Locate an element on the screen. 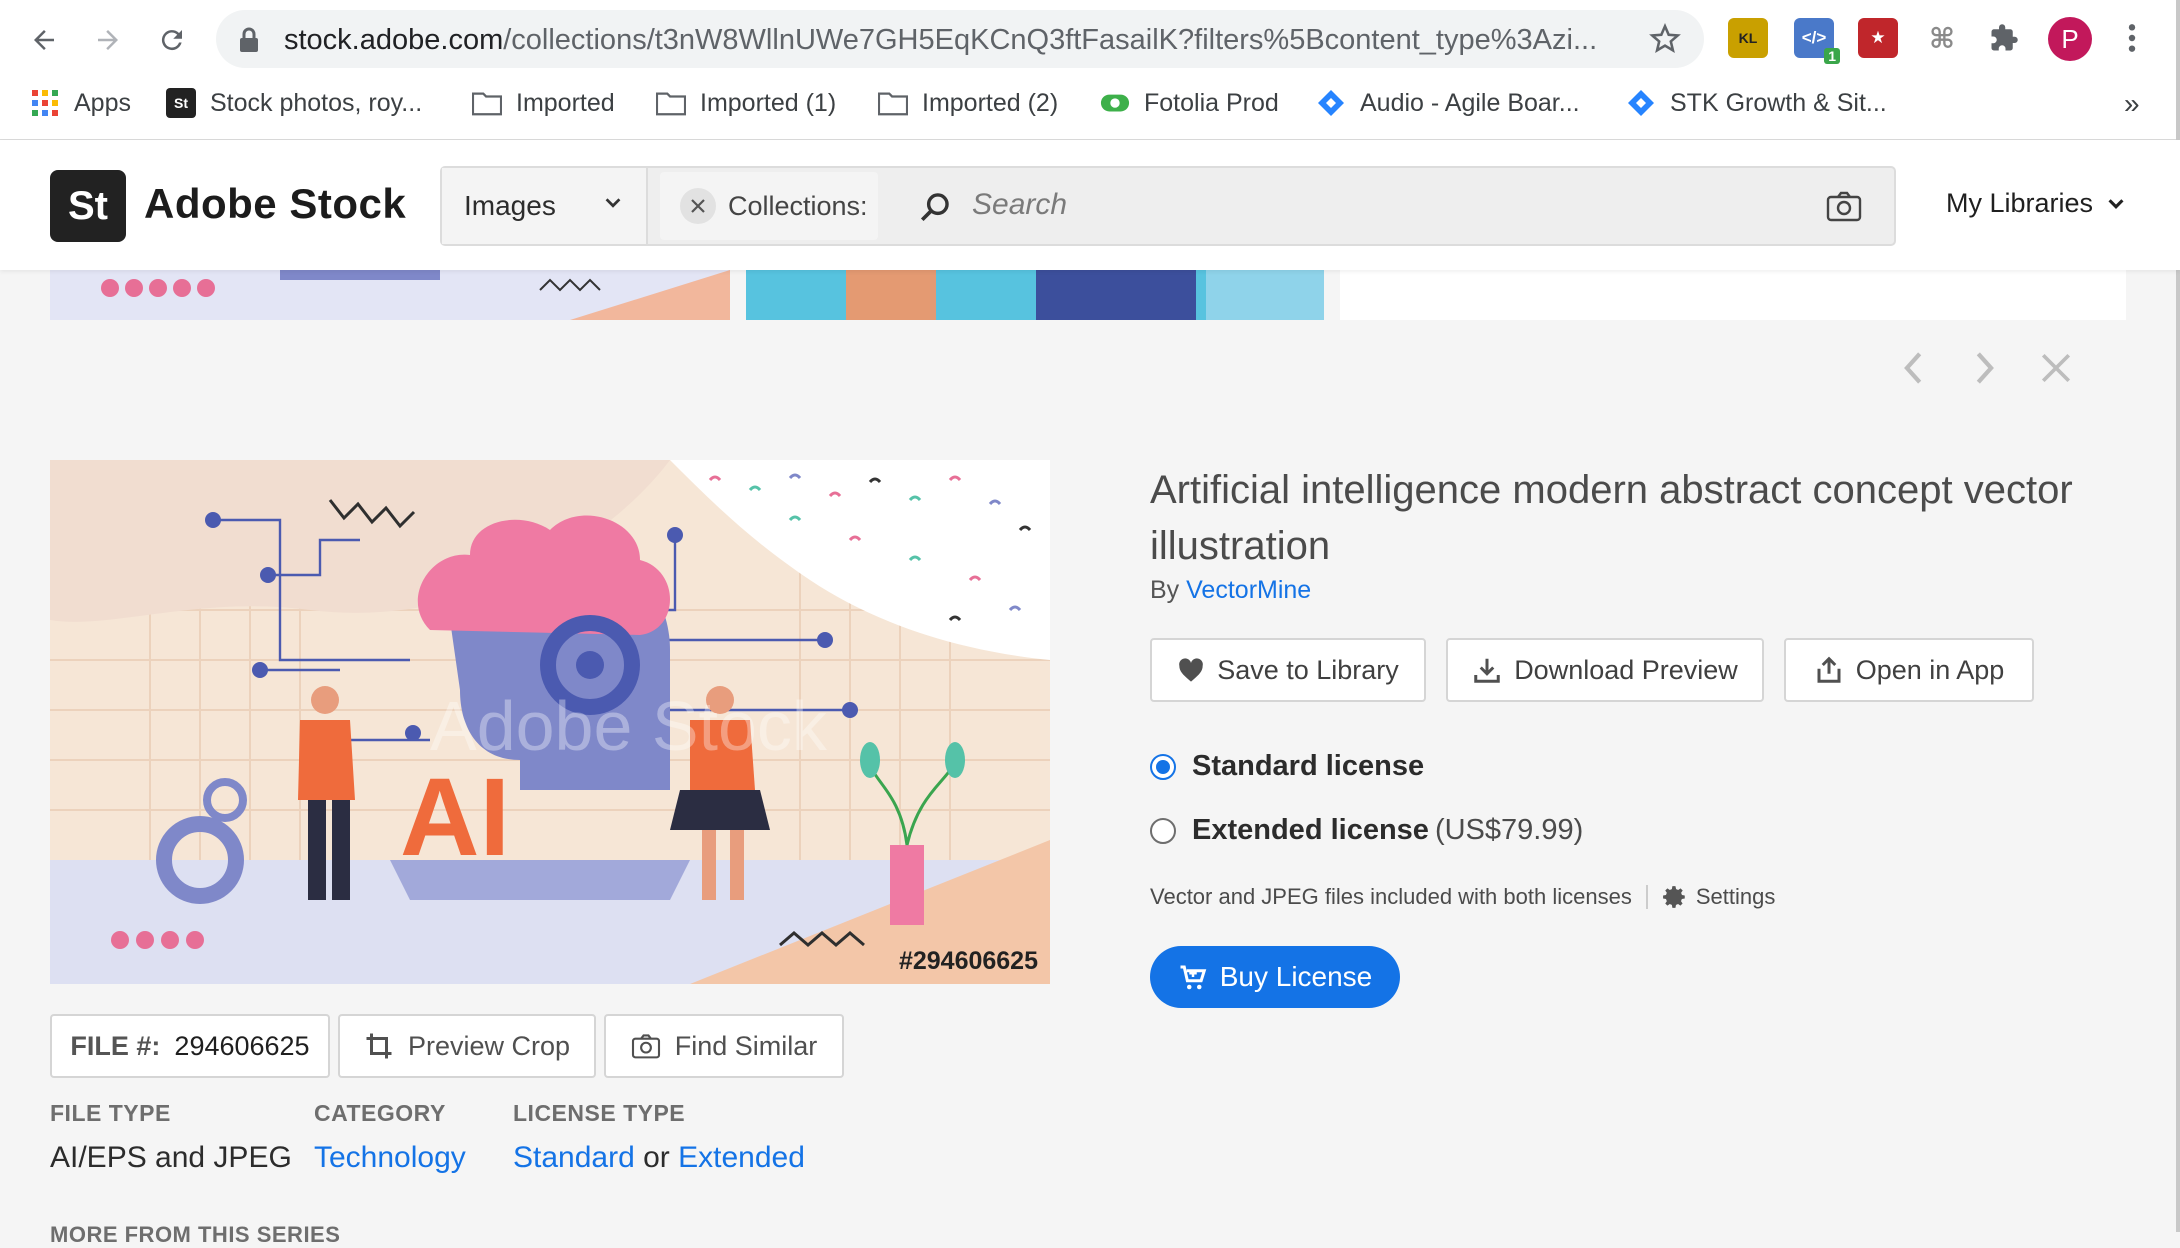 This screenshot has width=2180, height=1248. collections-filter-chip: Collections: is located at coordinates (769, 206).